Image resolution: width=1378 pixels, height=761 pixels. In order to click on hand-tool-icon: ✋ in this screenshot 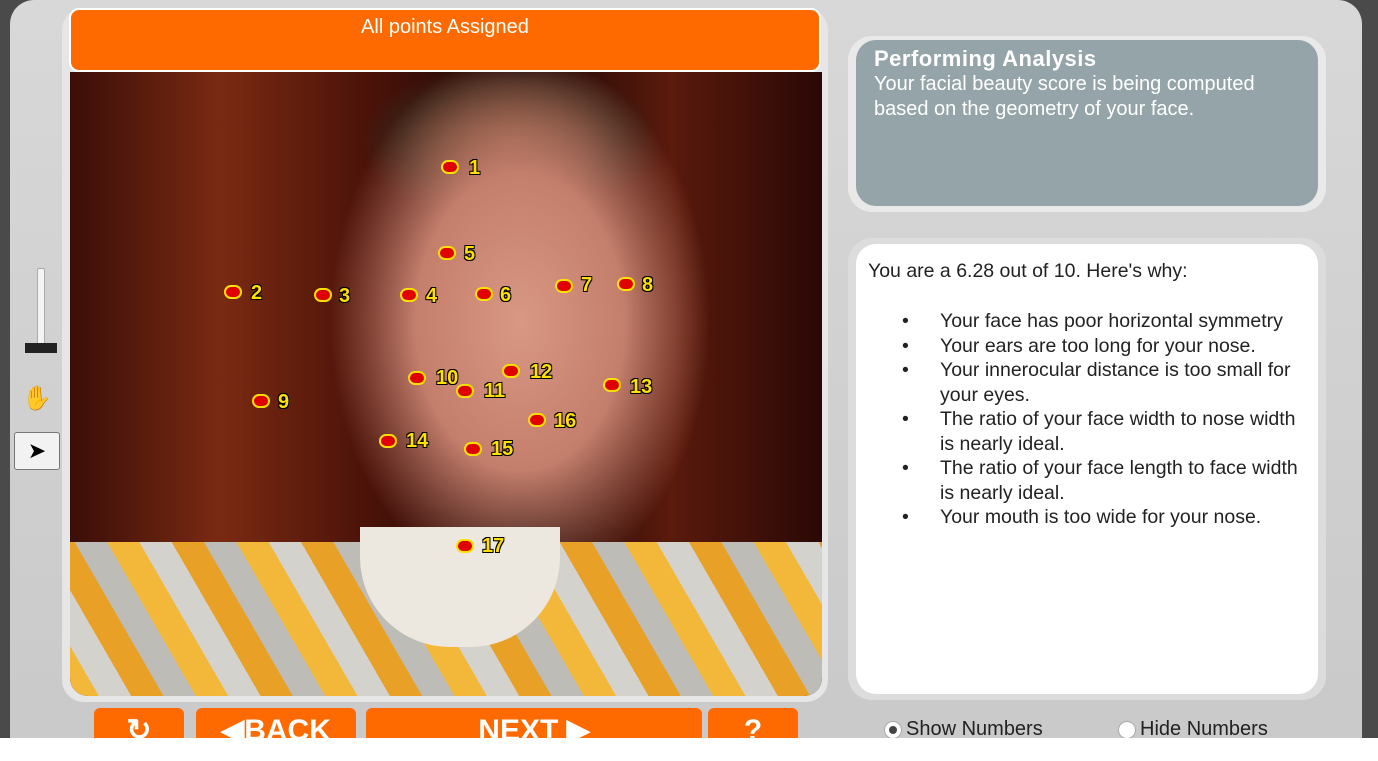, I will do `click(37, 398)`.